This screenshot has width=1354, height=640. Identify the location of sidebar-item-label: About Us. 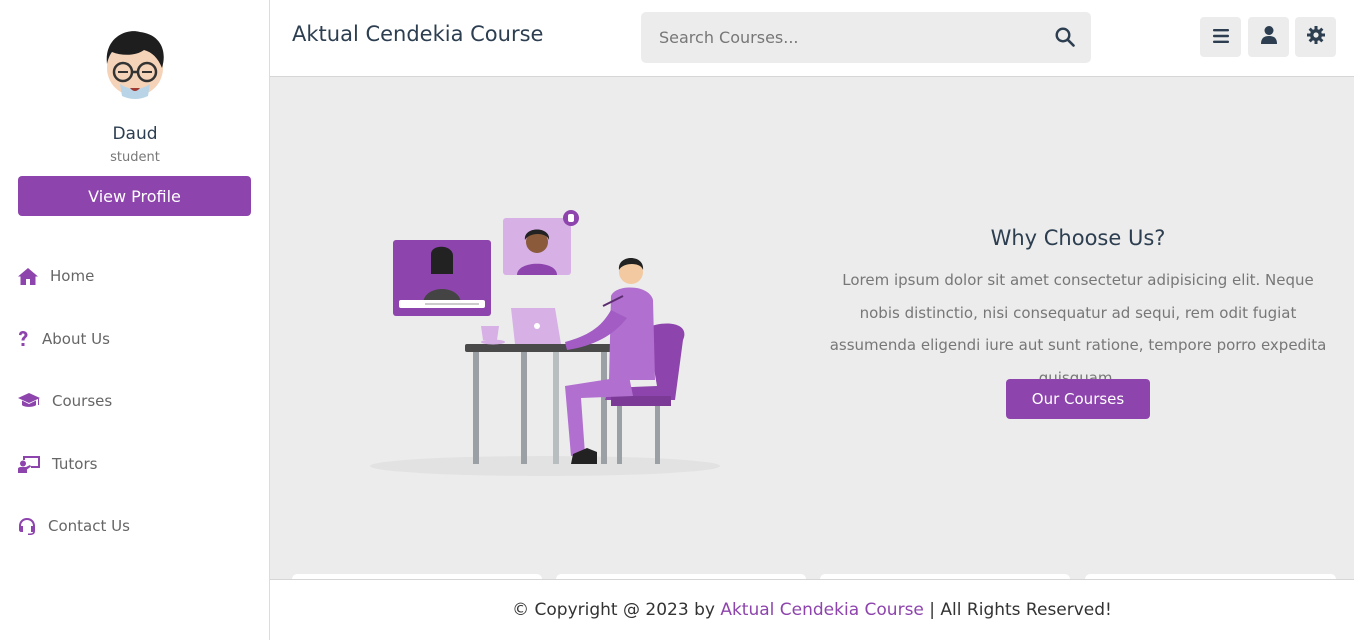
(76, 339).